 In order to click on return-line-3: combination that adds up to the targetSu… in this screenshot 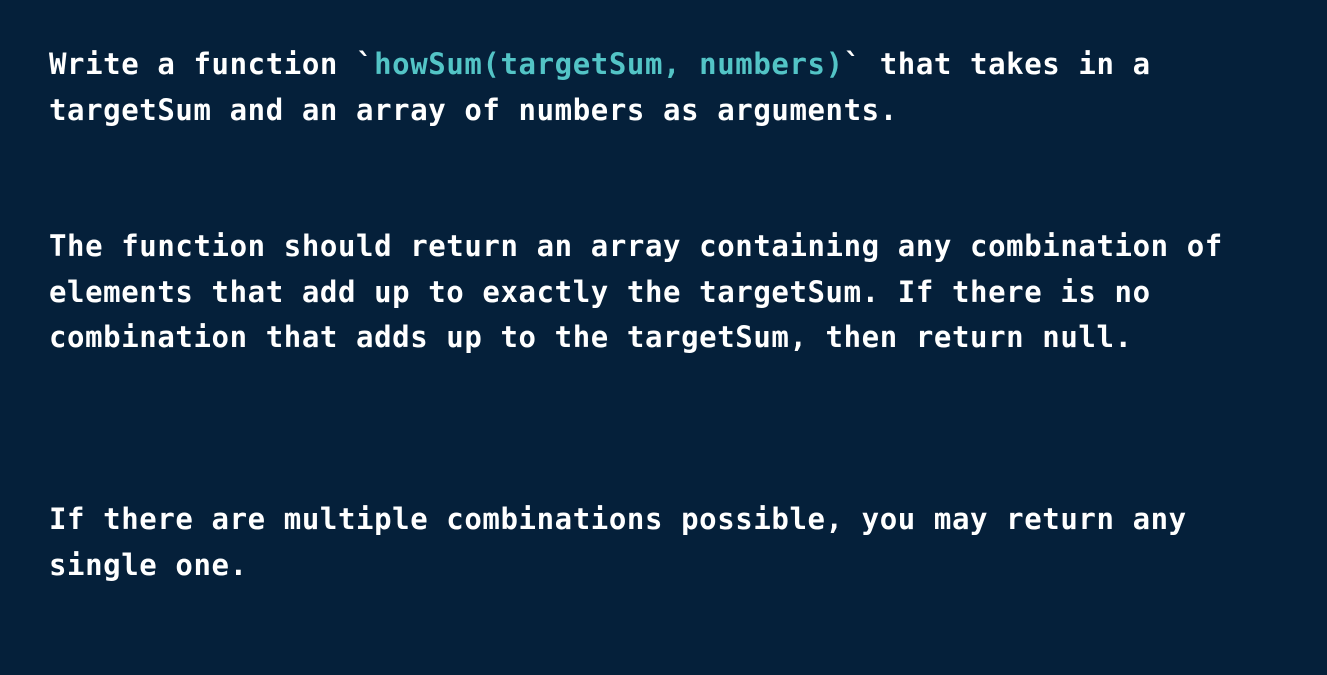, I will do `click(591, 337)`.